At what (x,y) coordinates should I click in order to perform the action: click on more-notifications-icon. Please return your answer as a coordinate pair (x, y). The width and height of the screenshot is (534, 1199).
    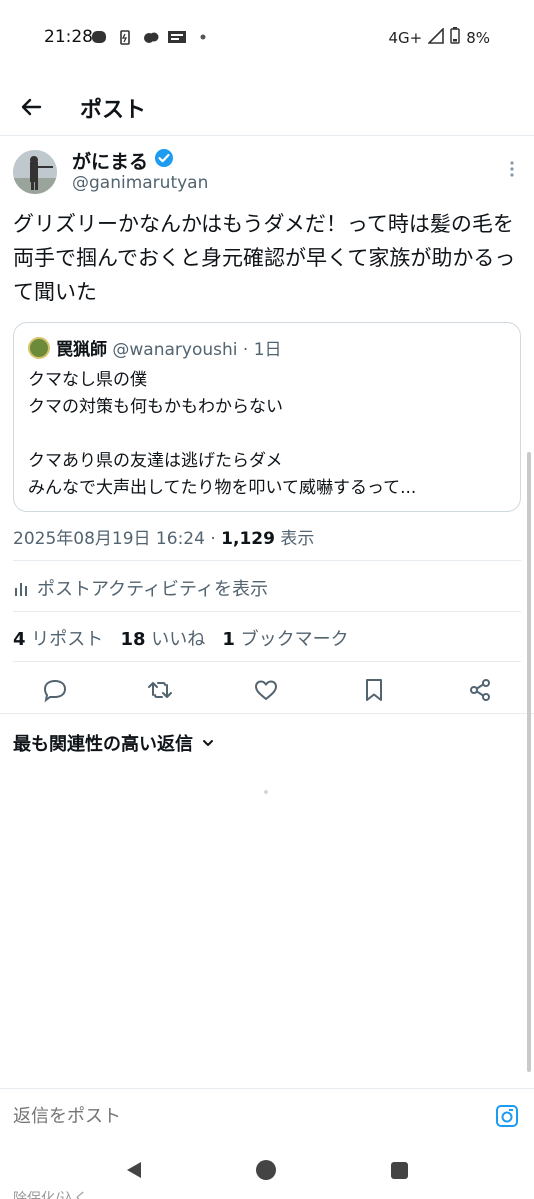
    Looking at the image, I should click on (203, 37).